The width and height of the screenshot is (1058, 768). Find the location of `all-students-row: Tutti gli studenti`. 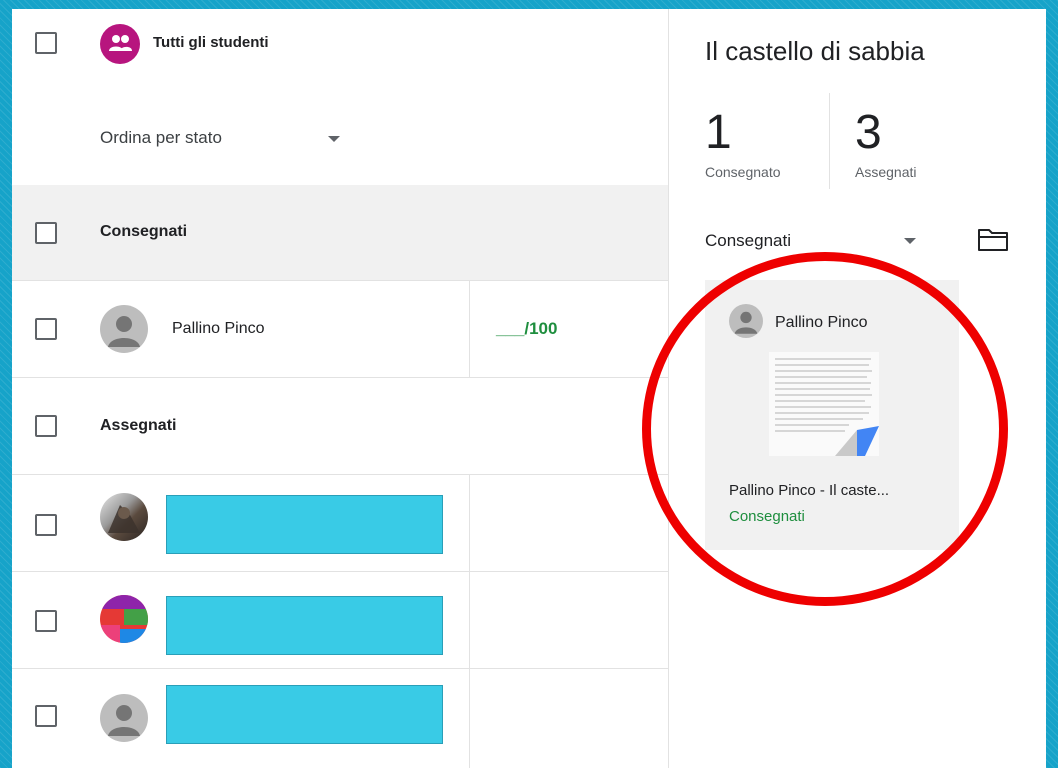

all-students-row: Tutti gli studenti is located at coordinates (340, 44).